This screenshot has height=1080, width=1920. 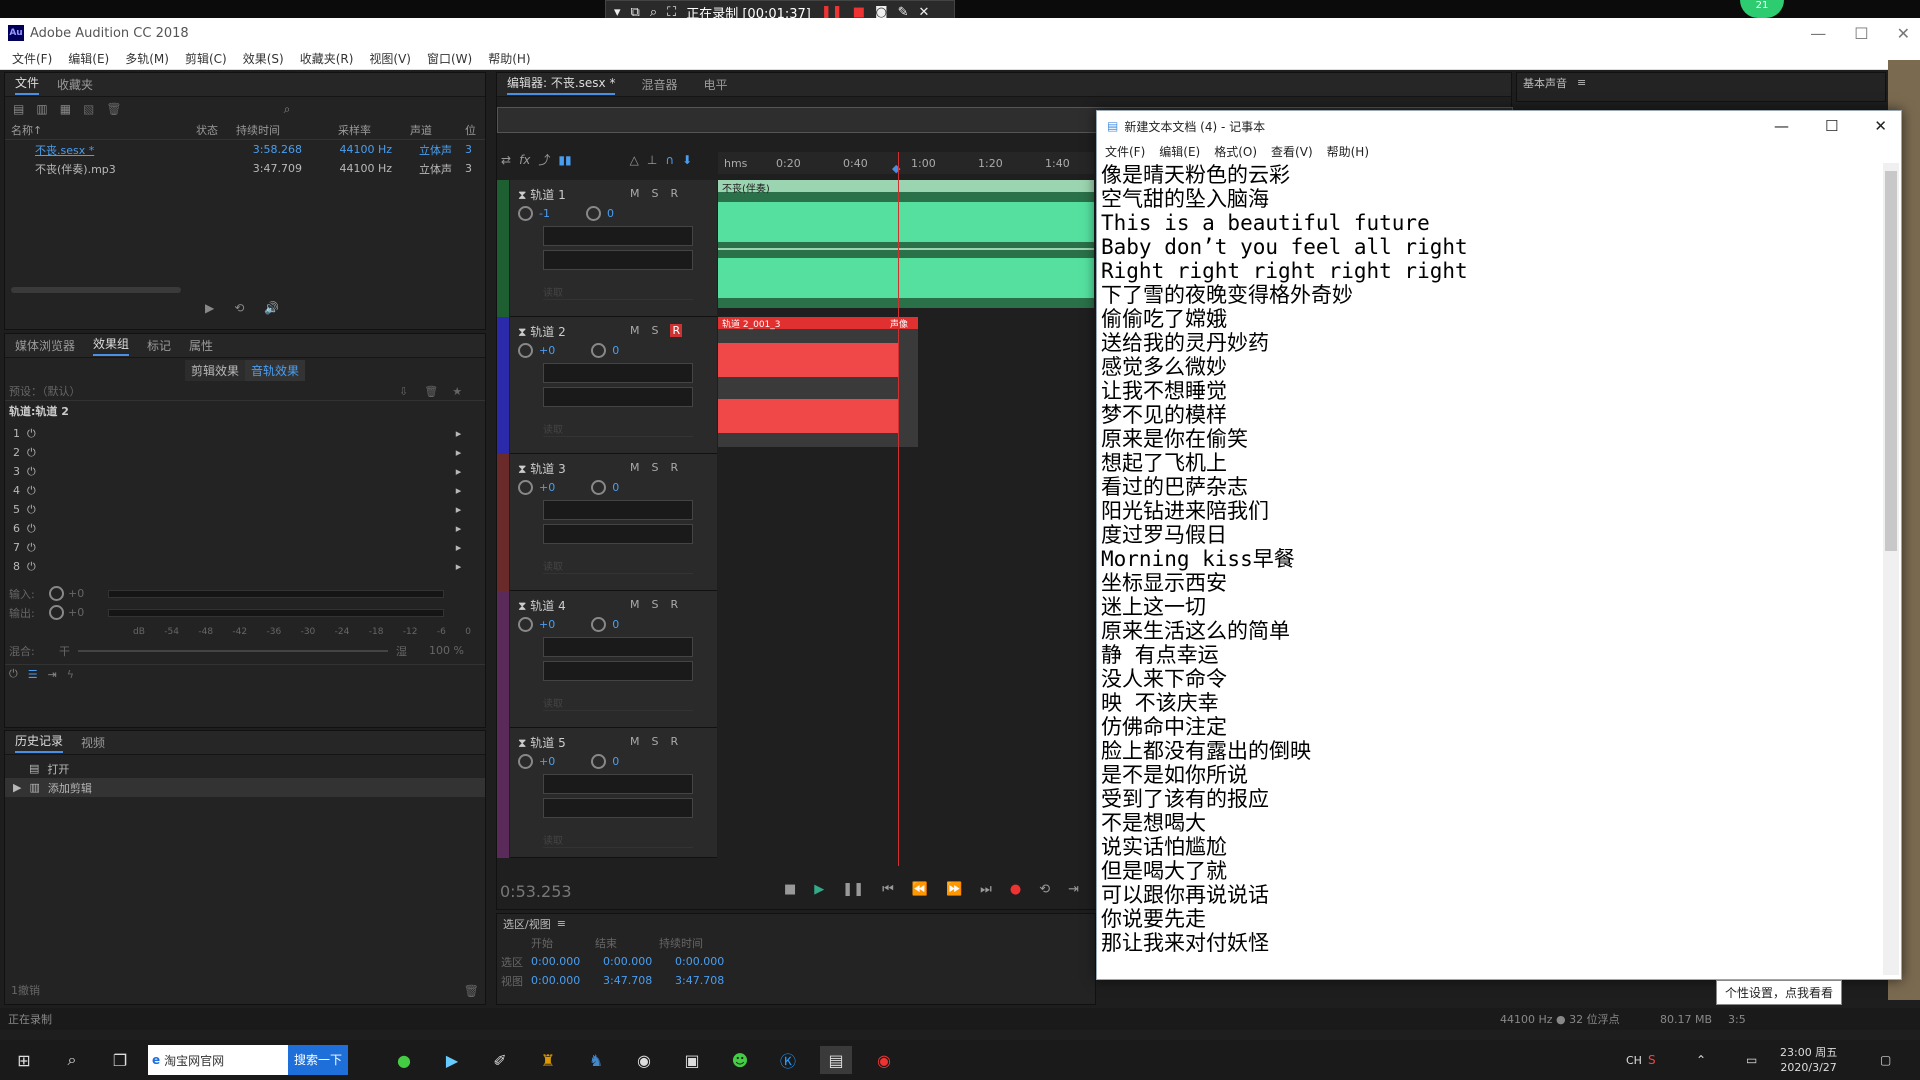 I want to click on col-name: 名称↑, so click(x=103, y=130).